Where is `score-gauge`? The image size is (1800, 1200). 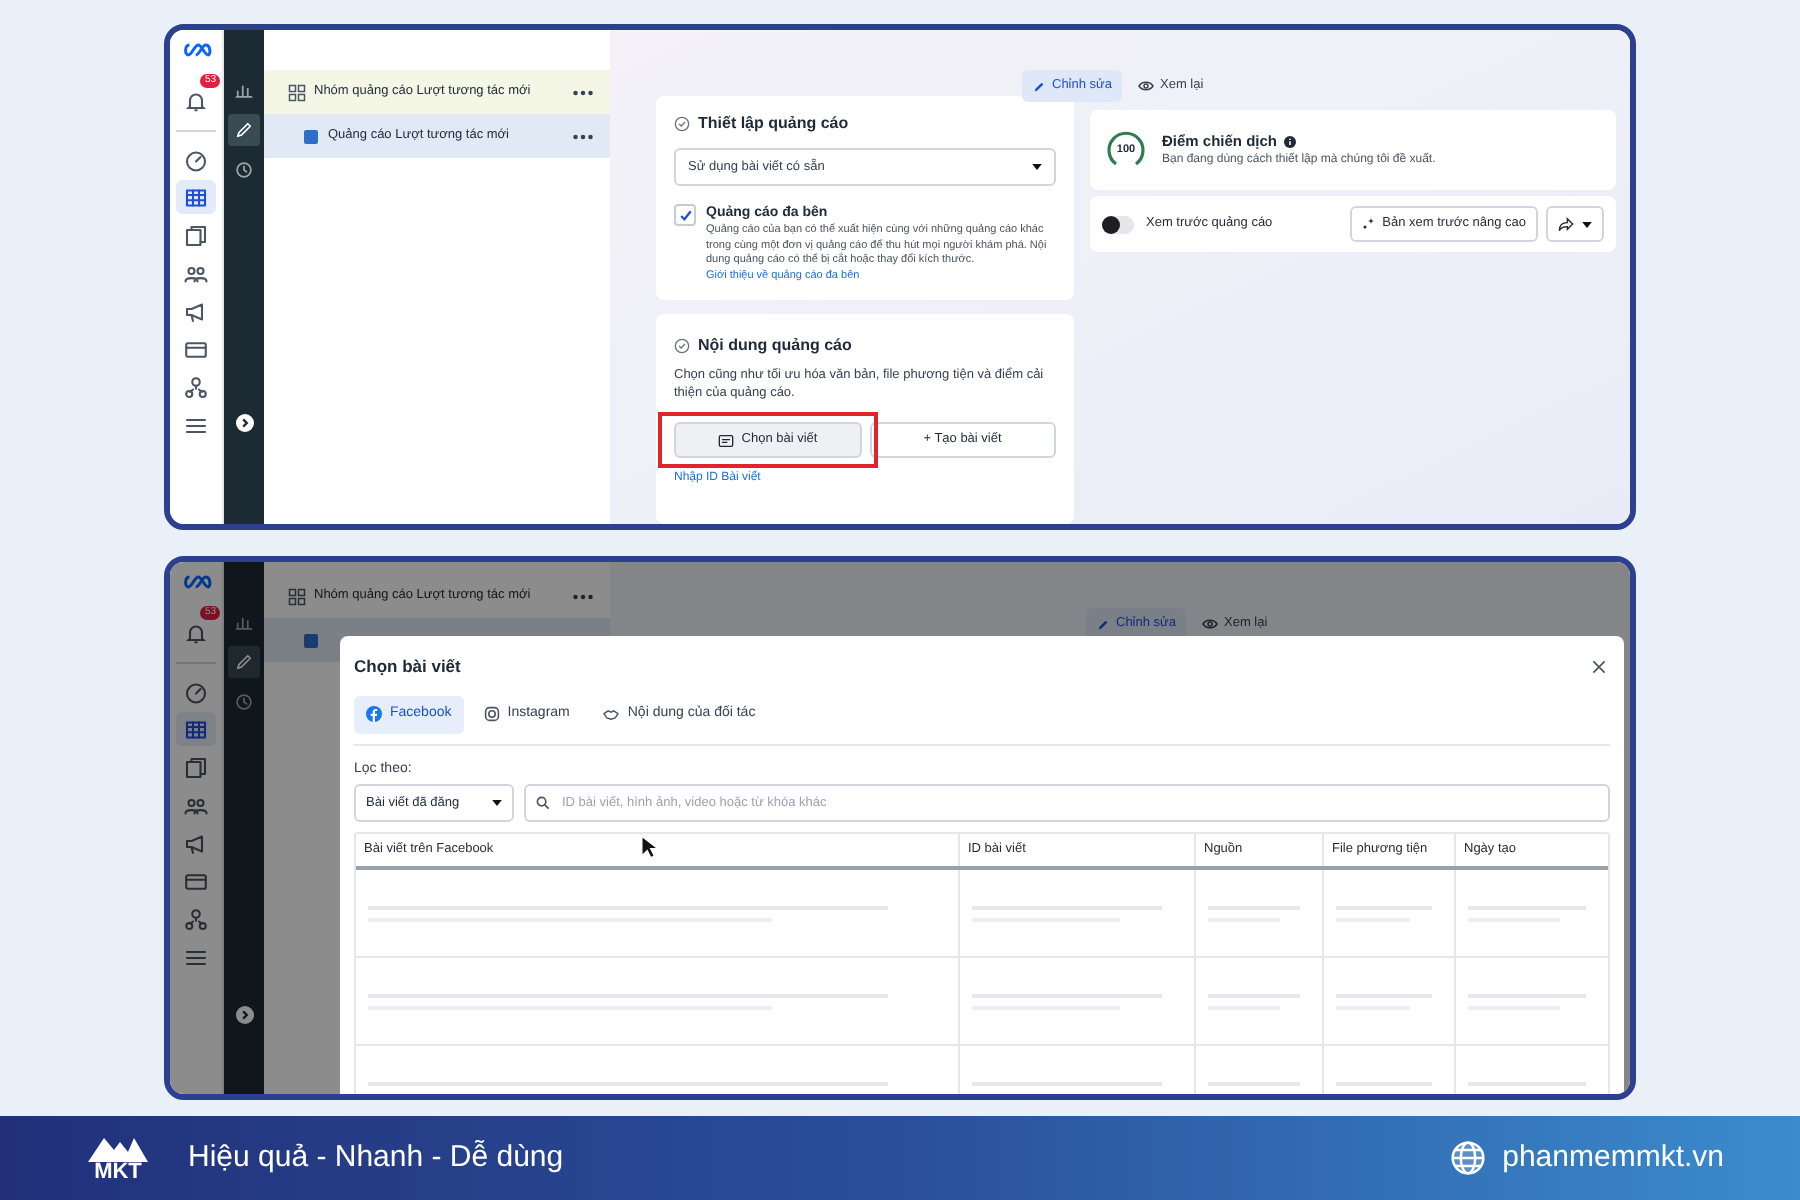 score-gauge is located at coordinates (1126, 150).